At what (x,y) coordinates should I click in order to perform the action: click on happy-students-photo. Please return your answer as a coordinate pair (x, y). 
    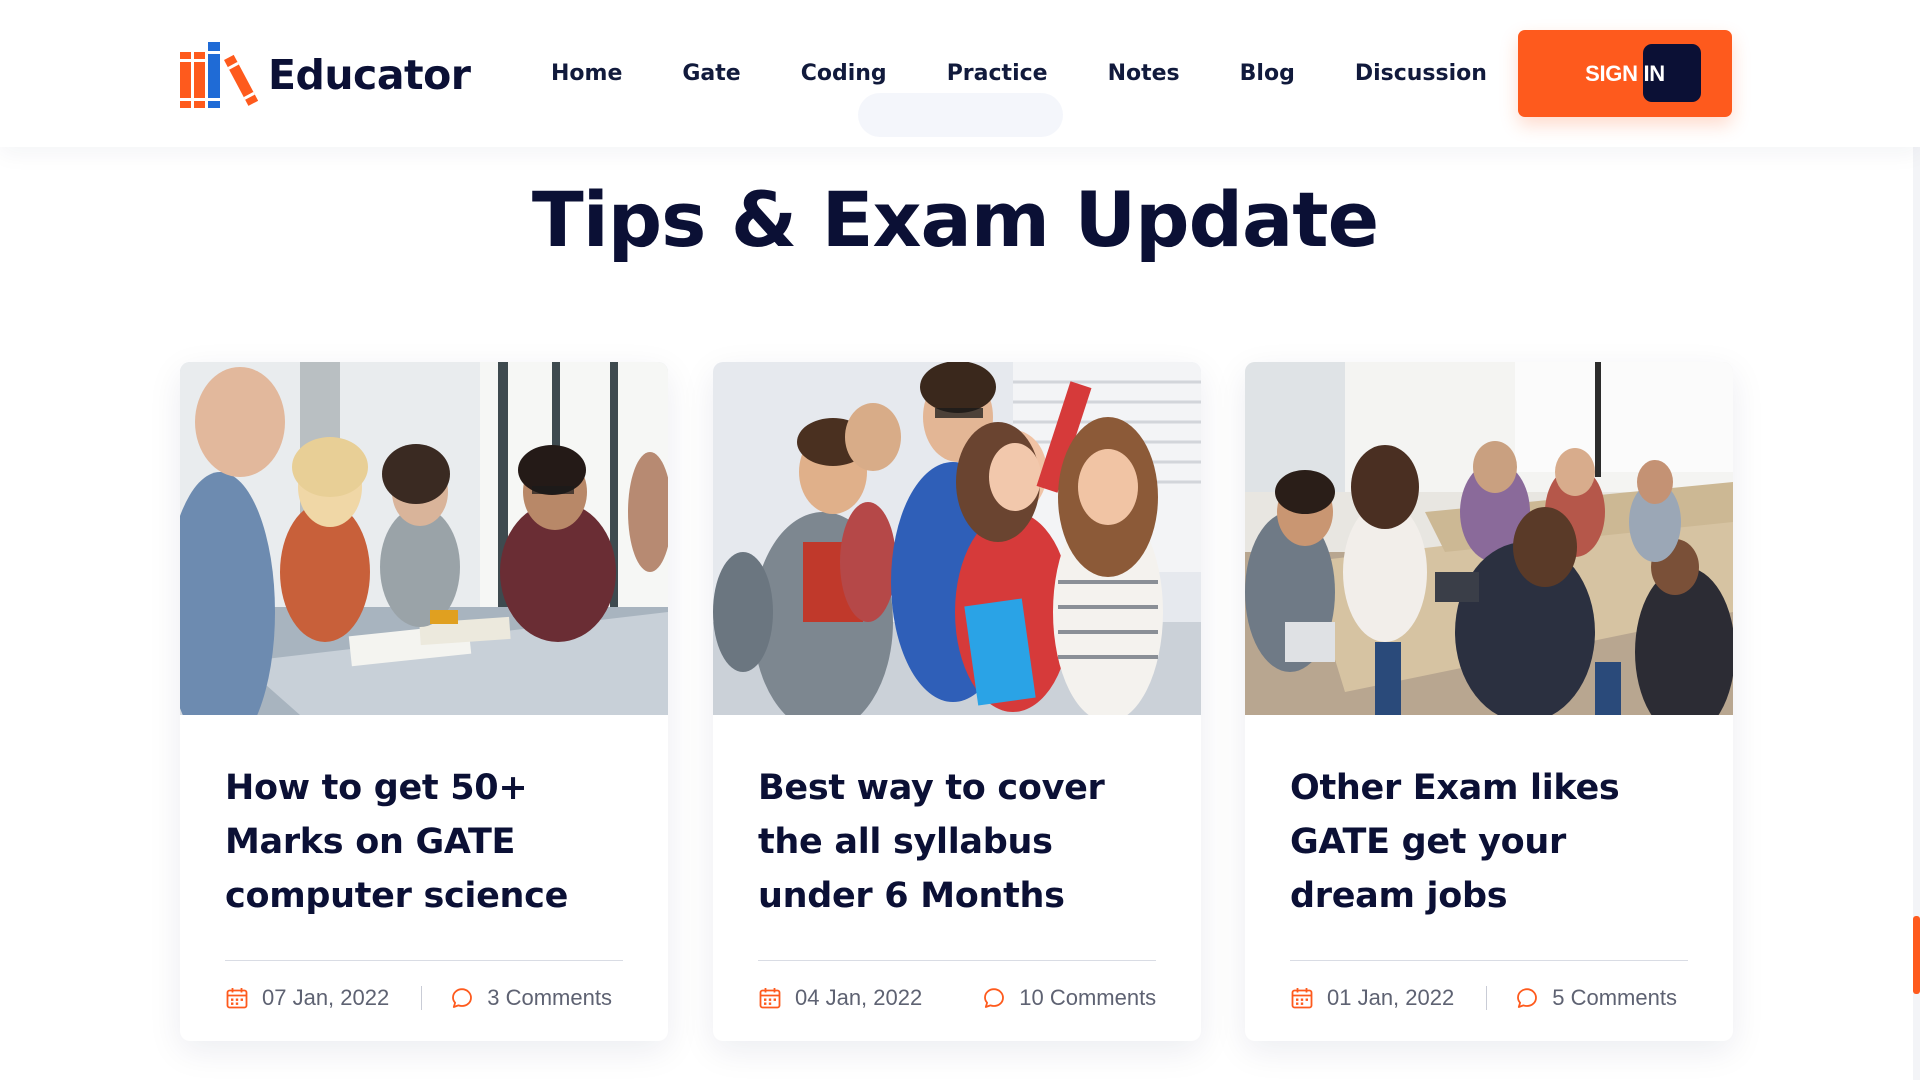
    Looking at the image, I should click on (957, 538).